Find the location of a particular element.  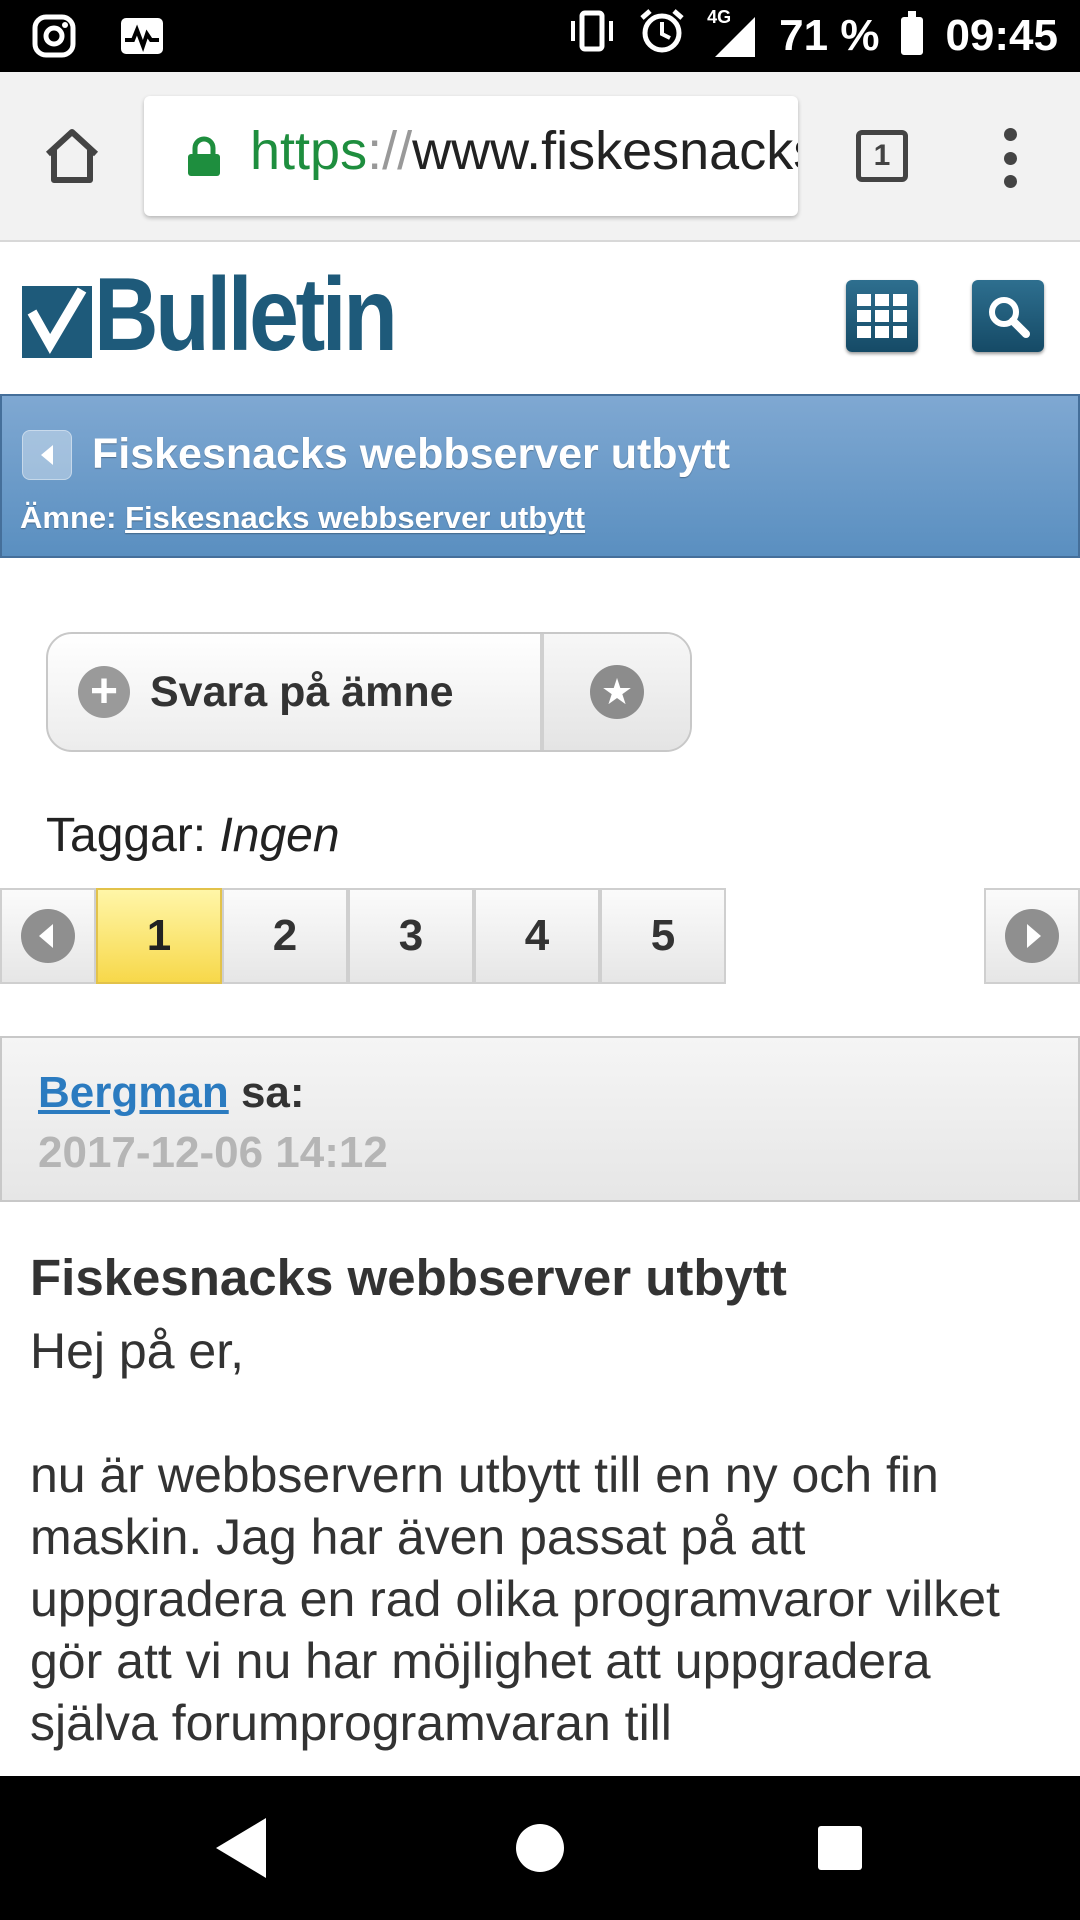

back-arrow-icon is located at coordinates (47, 455).